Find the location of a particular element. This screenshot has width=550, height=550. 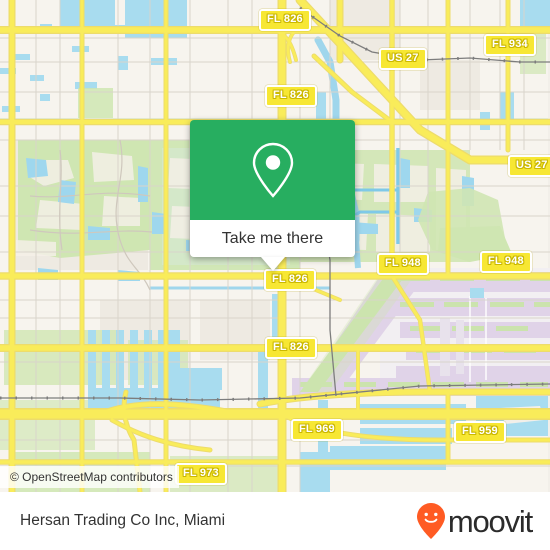

moovit-wordmark: moovit is located at coordinates (490, 521).